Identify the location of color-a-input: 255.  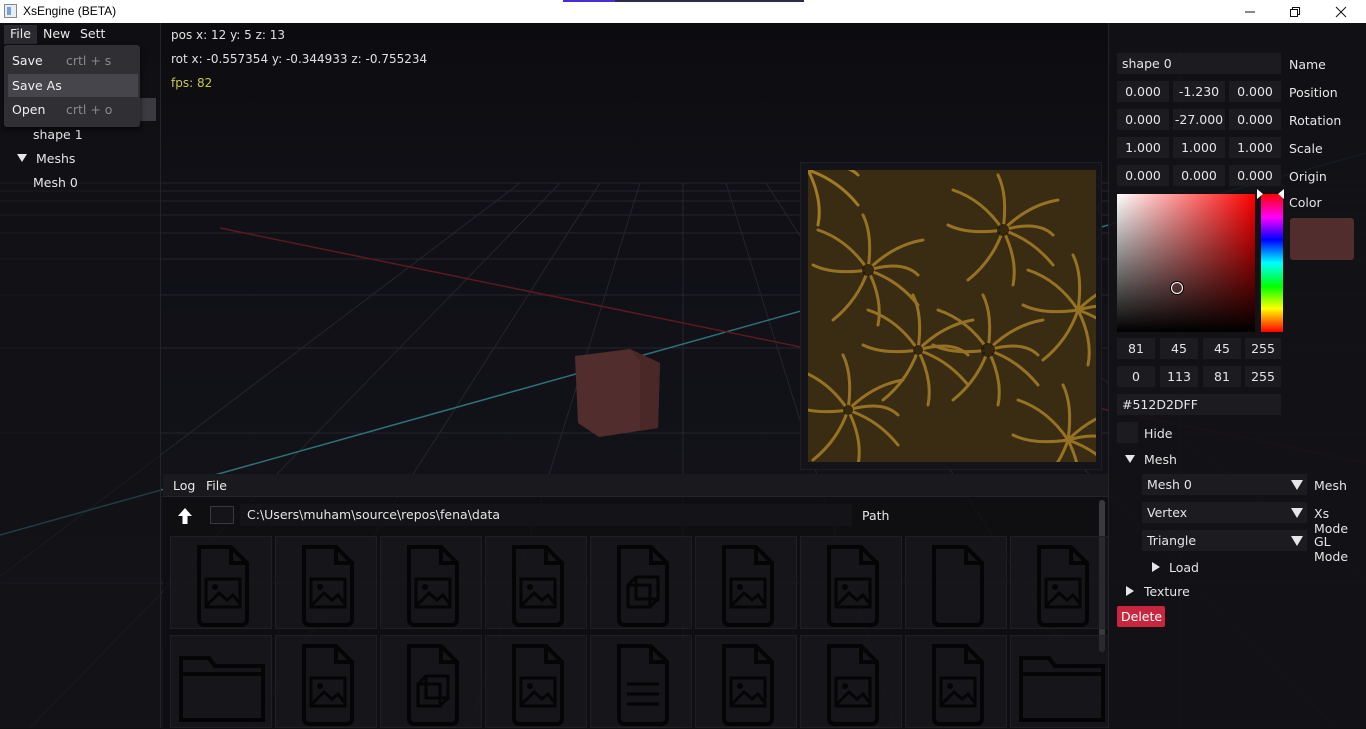
(1263, 348).